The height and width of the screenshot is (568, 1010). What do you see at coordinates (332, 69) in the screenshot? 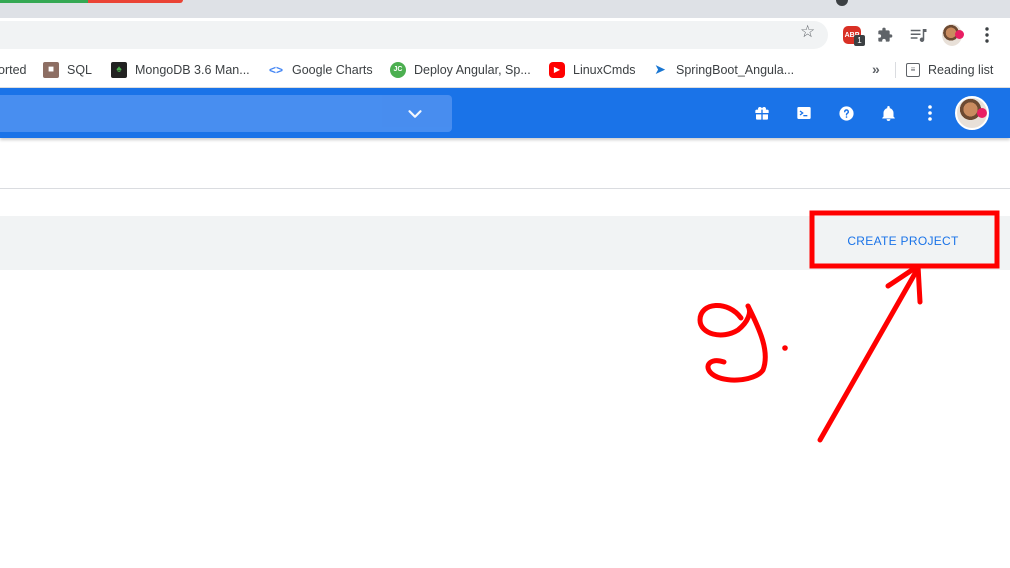
I see `bookmark-label: Google Charts` at bounding box center [332, 69].